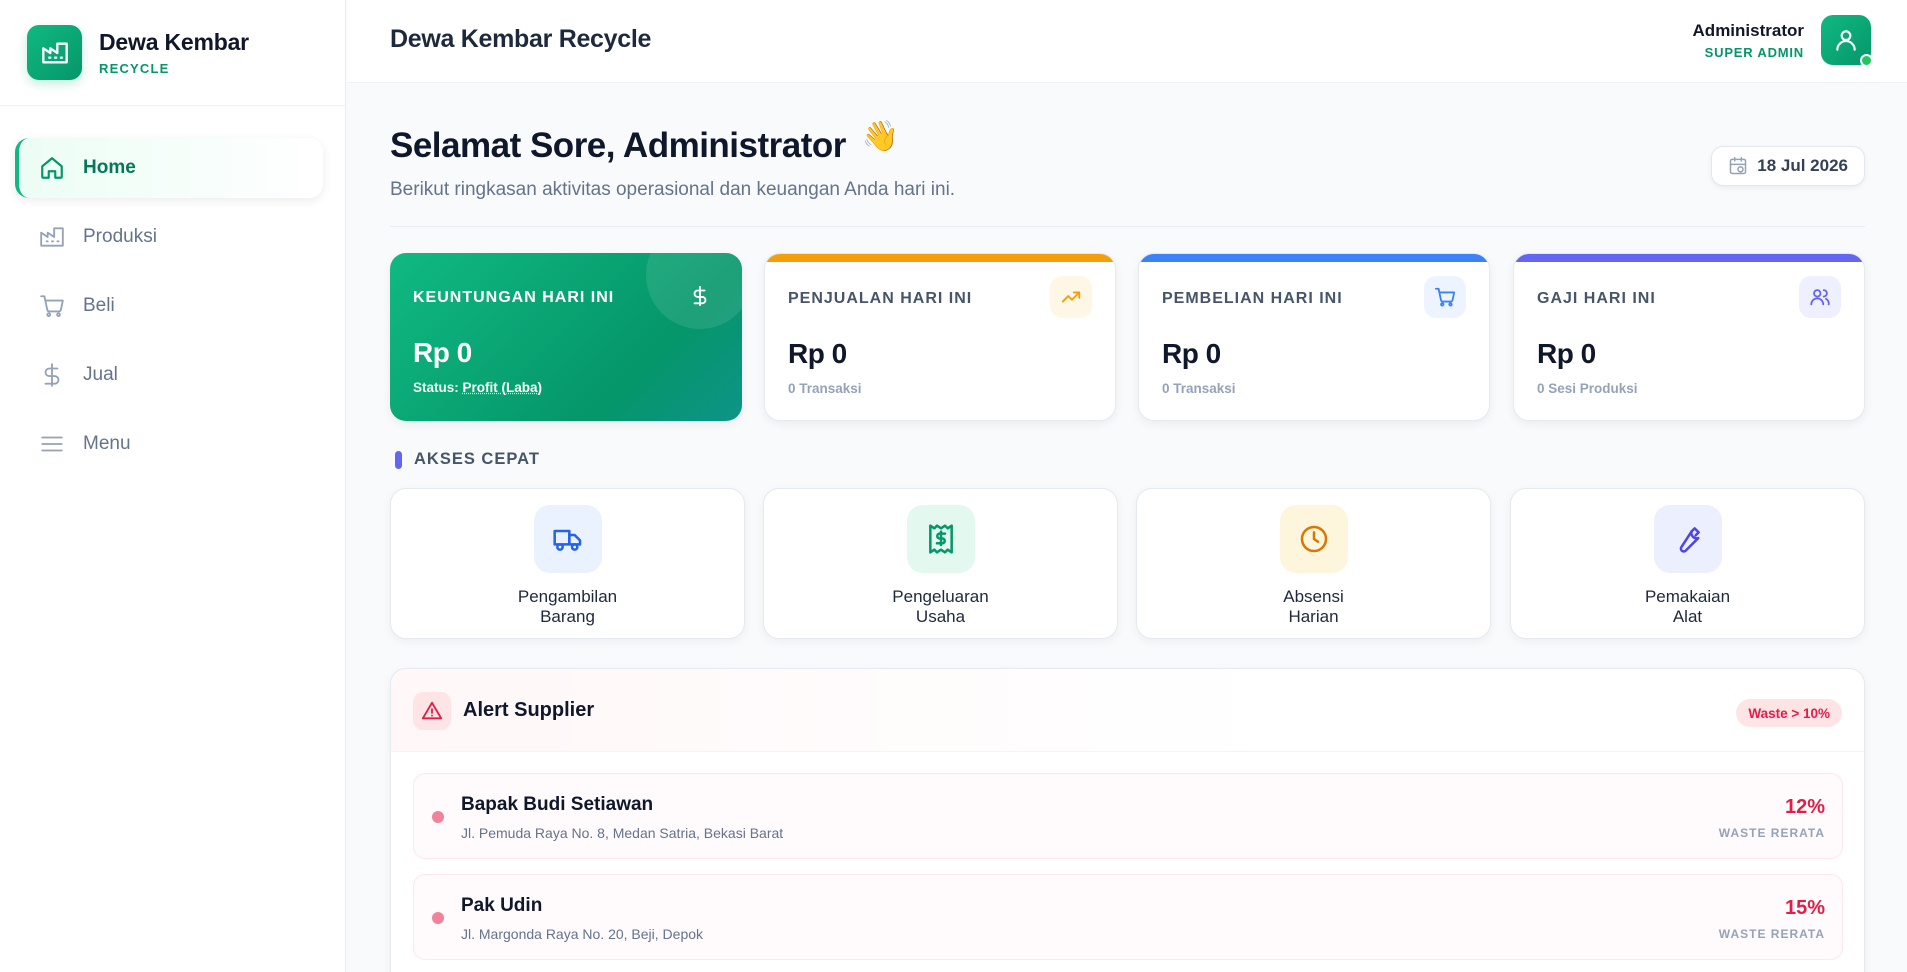 The height and width of the screenshot is (972, 1907). I want to click on stat-status: Status: Profit (Laba), so click(477, 387).